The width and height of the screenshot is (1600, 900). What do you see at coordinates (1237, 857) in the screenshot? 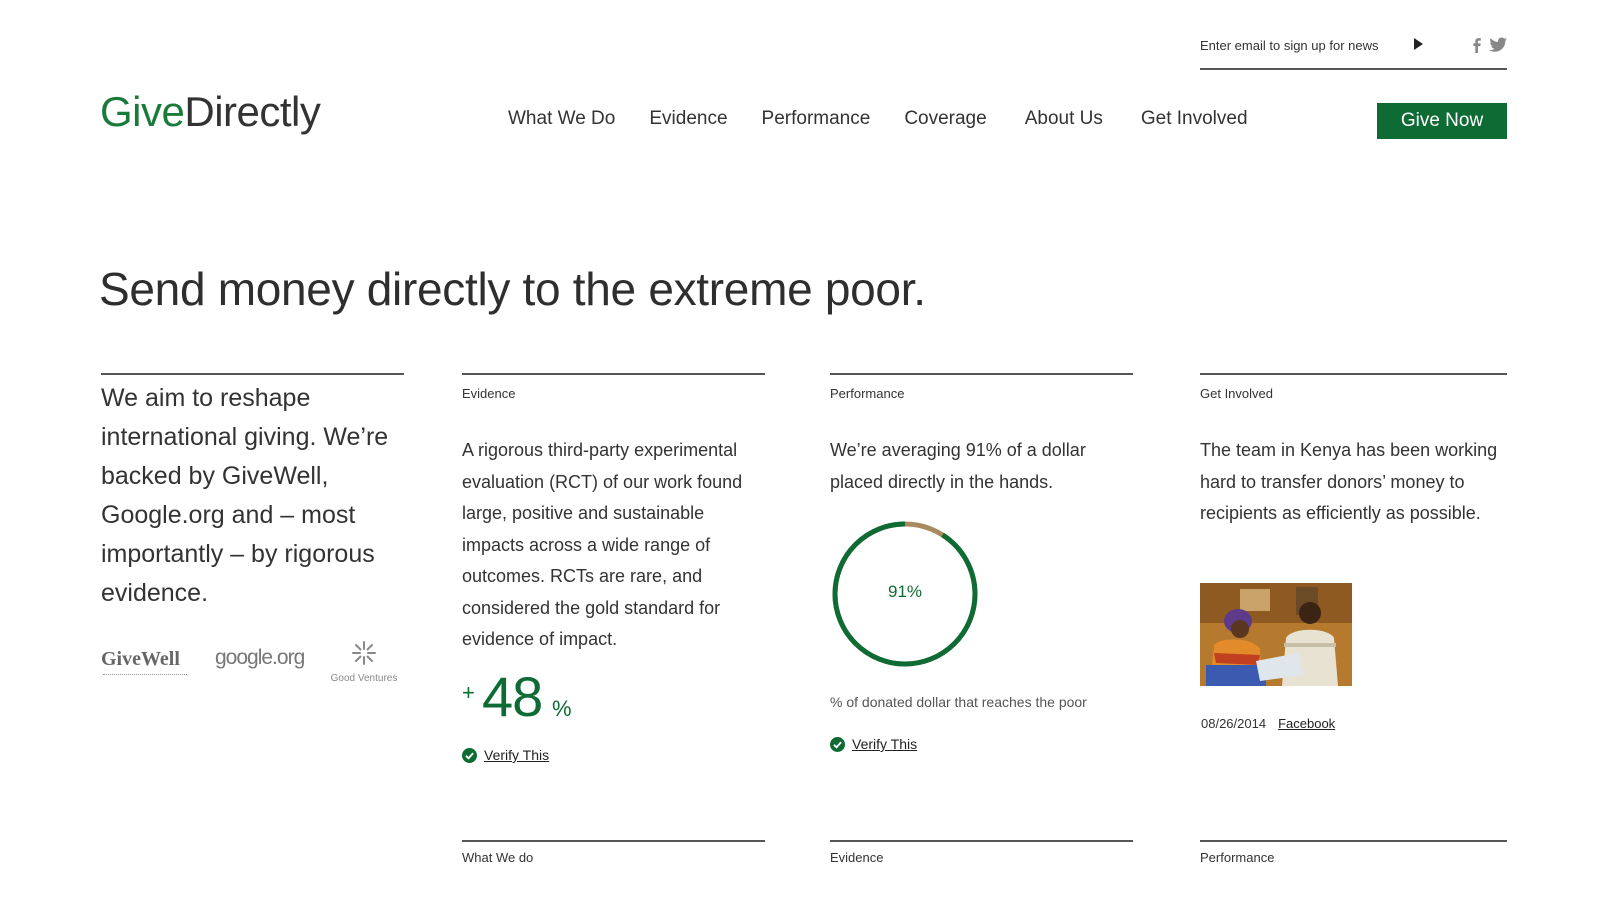
I see `bottom-label-performance: Performance` at bounding box center [1237, 857].